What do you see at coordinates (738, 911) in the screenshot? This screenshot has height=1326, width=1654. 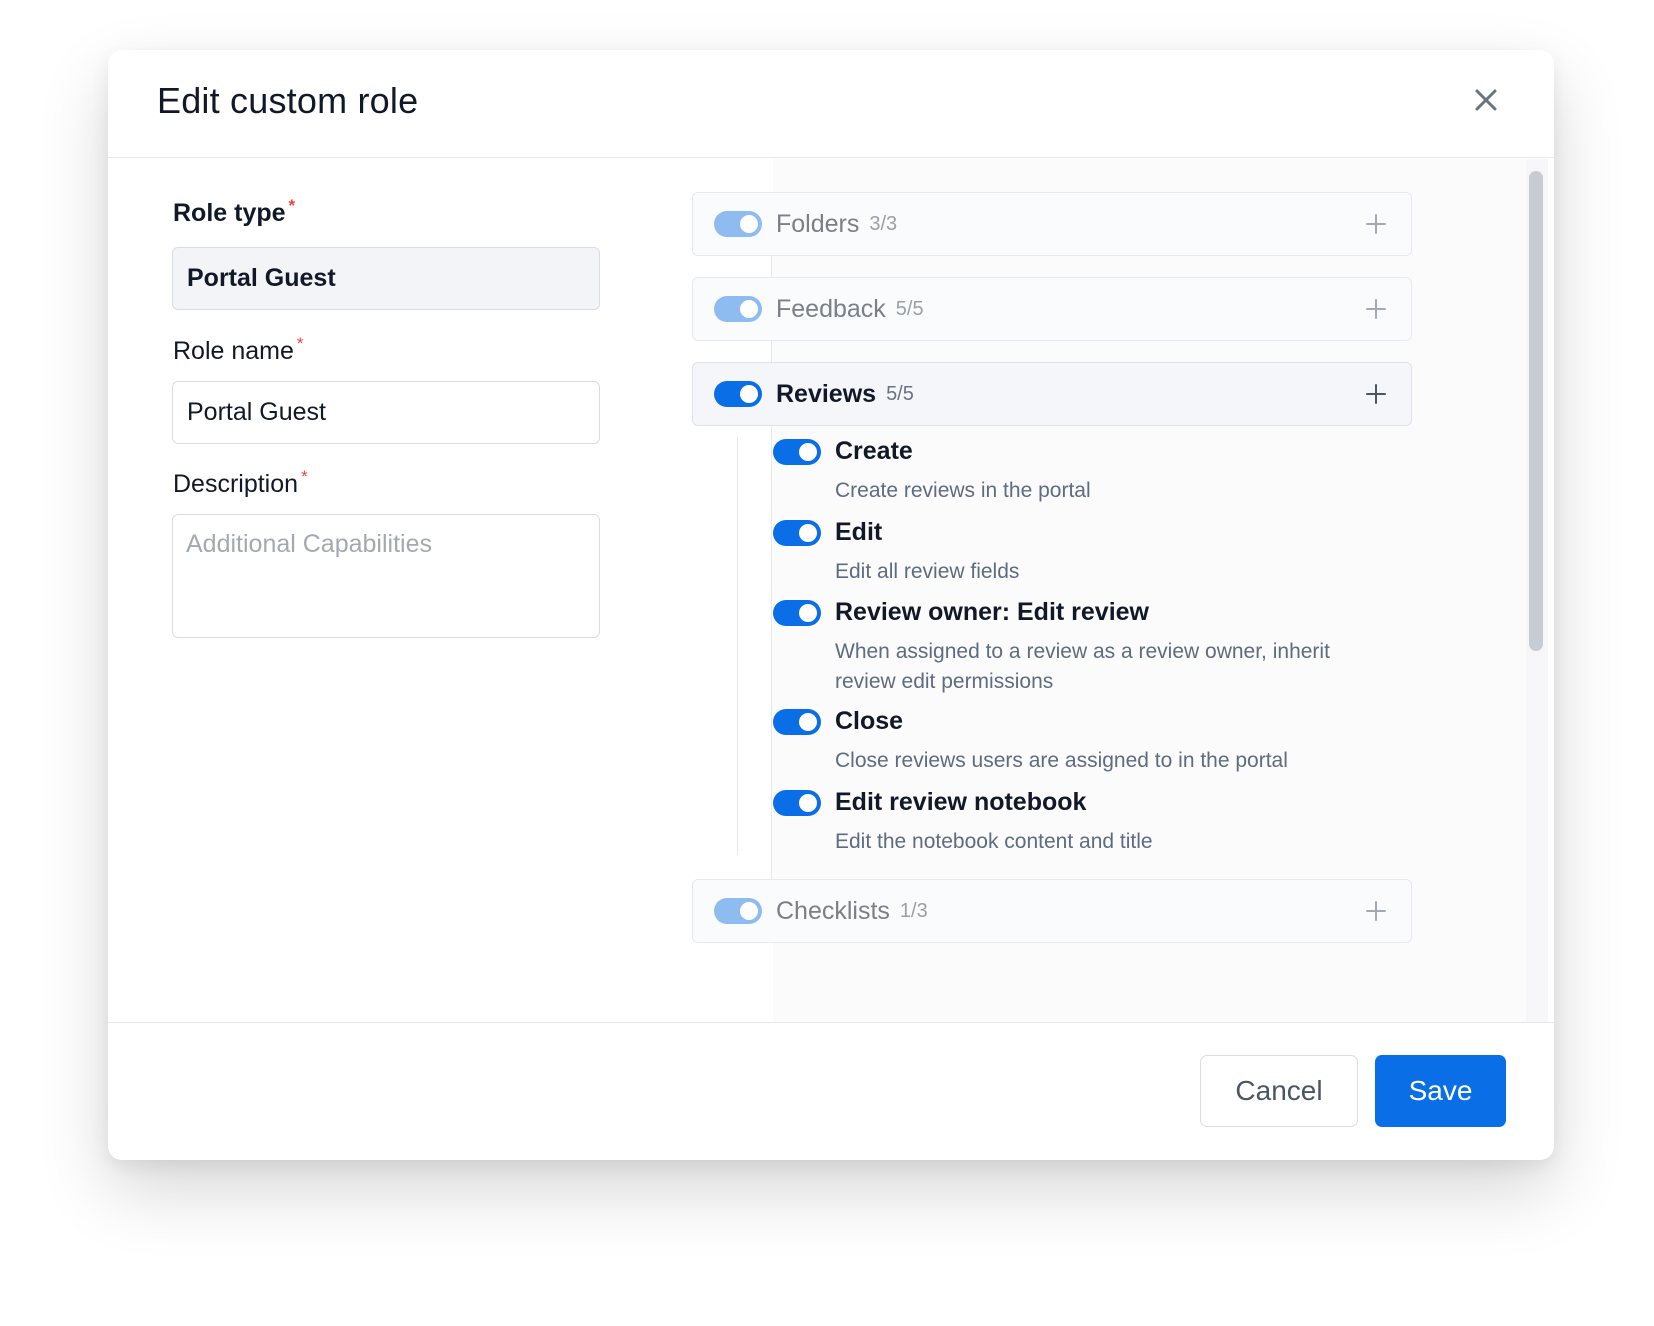 I see `checklists-toggle` at bounding box center [738, 911].